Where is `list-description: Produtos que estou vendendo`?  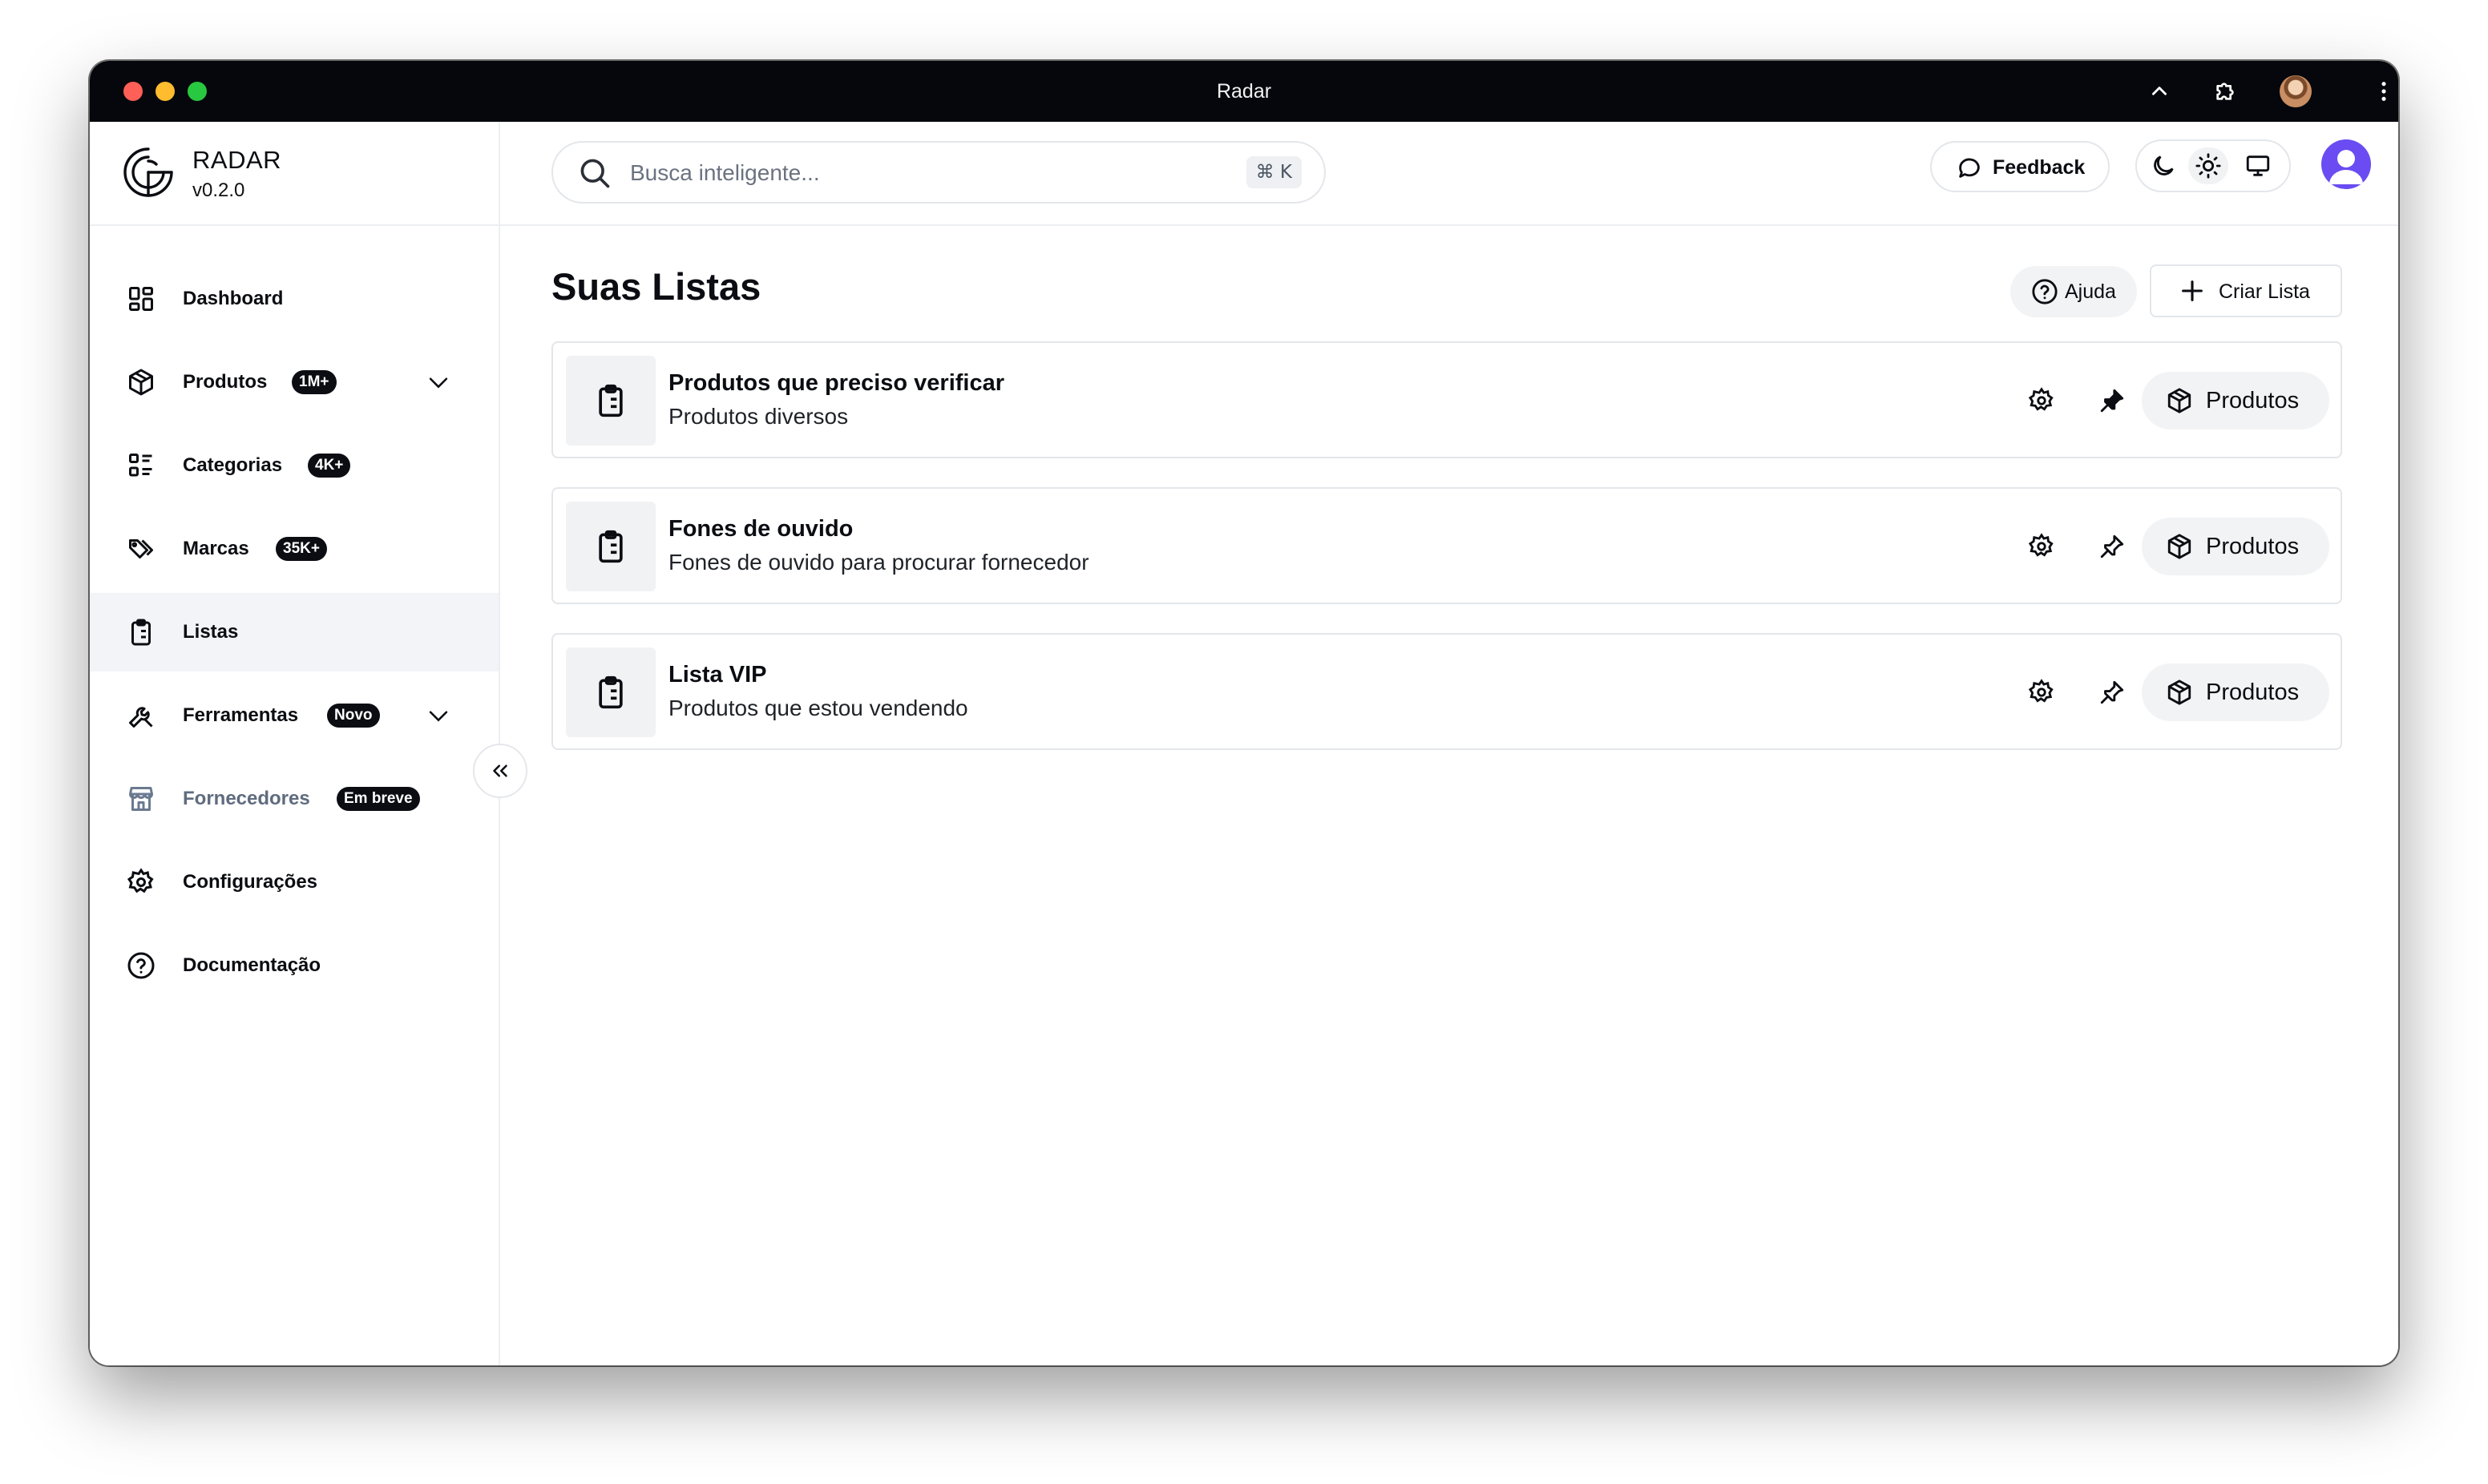
list-description: Produtos que estou vendendo is located at coordinates (818, 708).